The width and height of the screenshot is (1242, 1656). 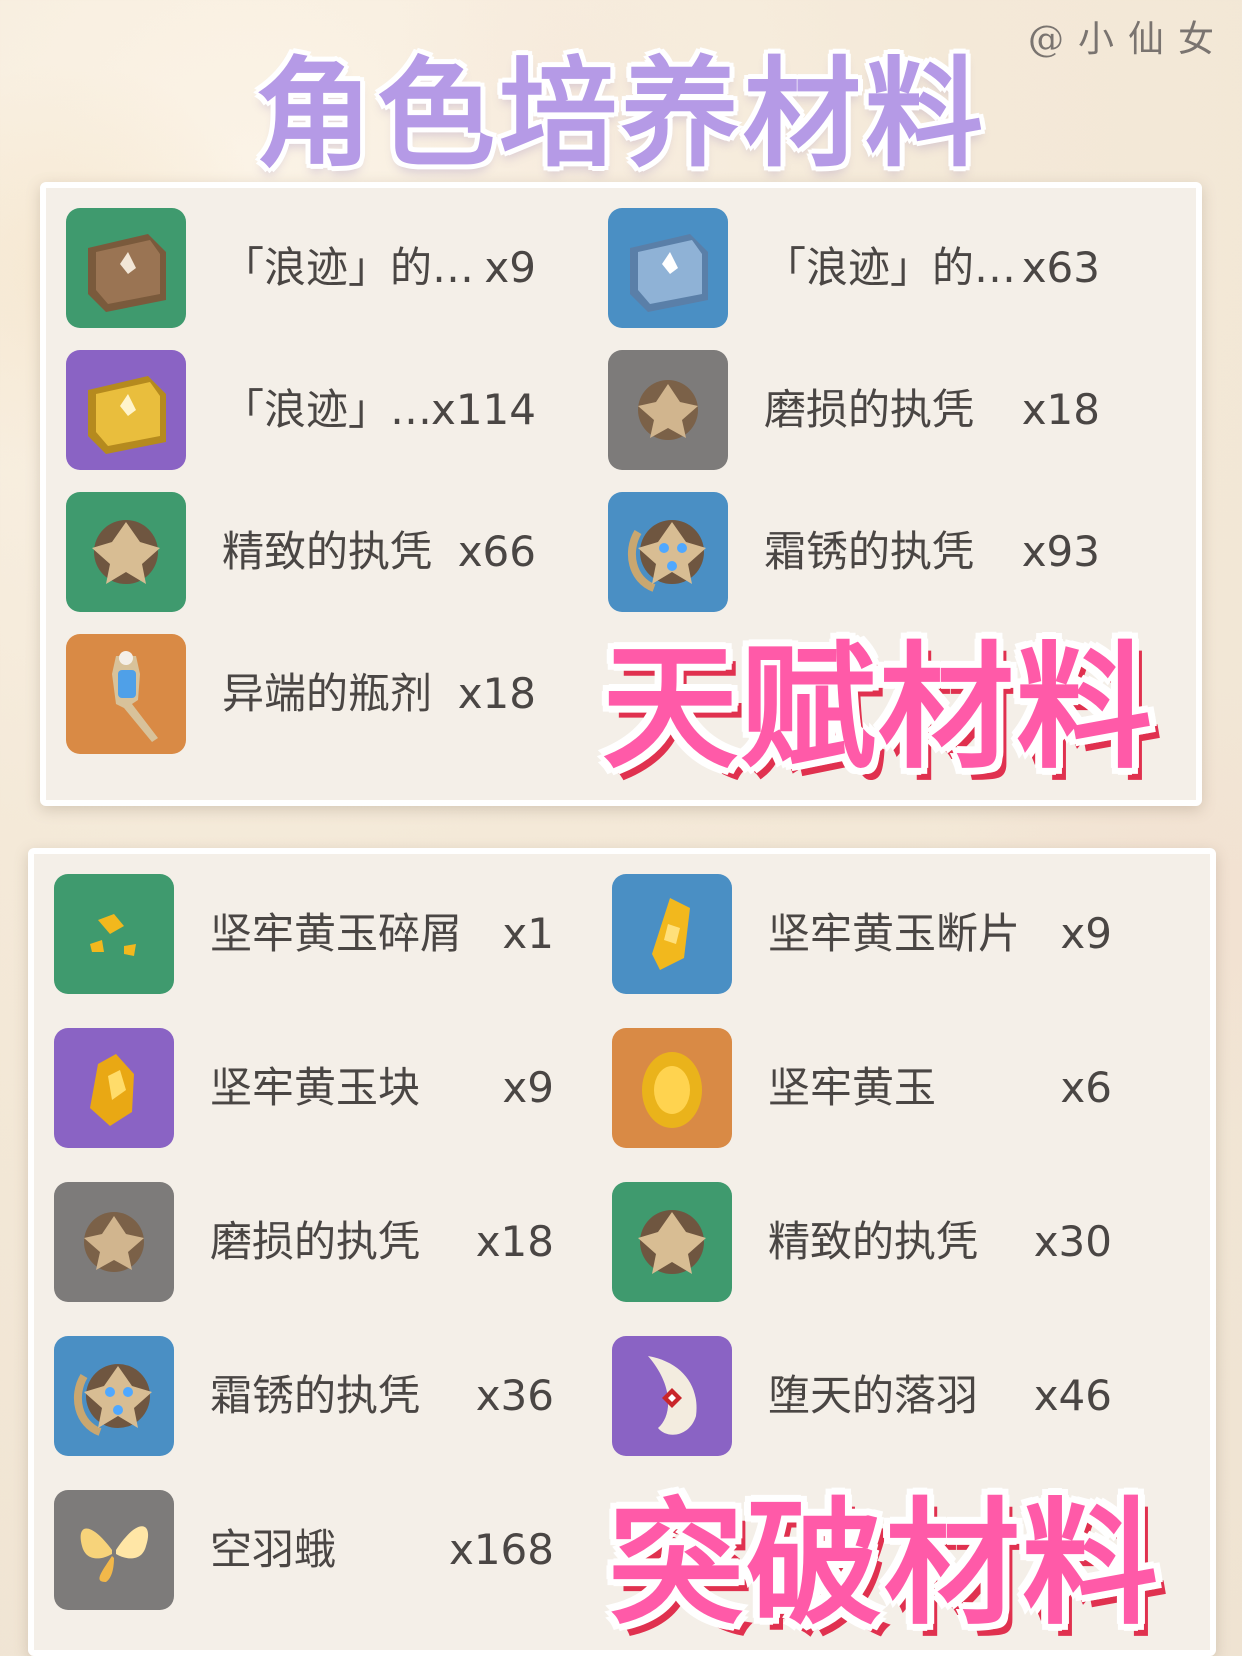 What do you see at coordinates (114, 1550) in the screenshot?
I see `moth-wing-icon` at bounding box center [114, 1550].